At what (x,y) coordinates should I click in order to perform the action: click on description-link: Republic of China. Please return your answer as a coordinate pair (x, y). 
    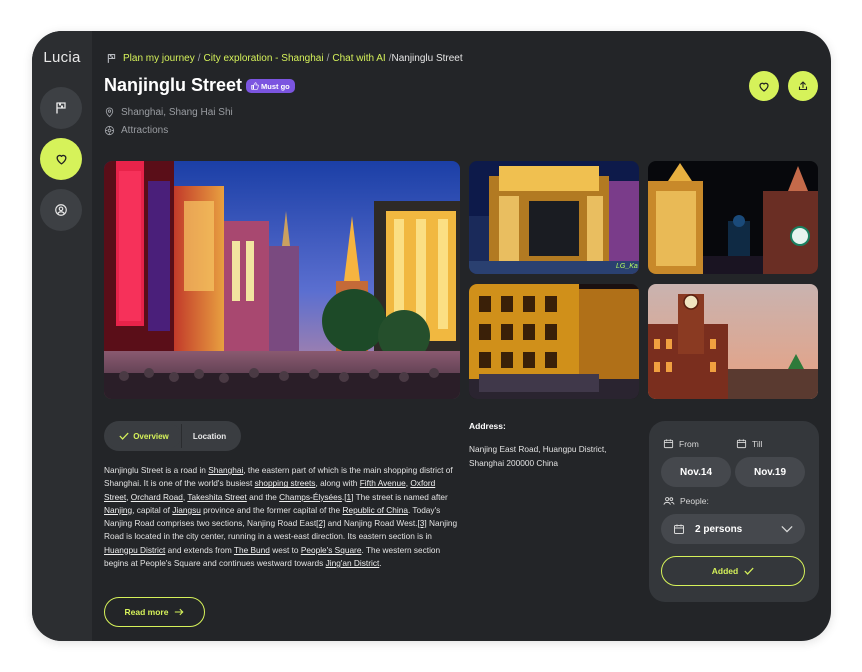
    Looking at the image, I should click on (375, 510).